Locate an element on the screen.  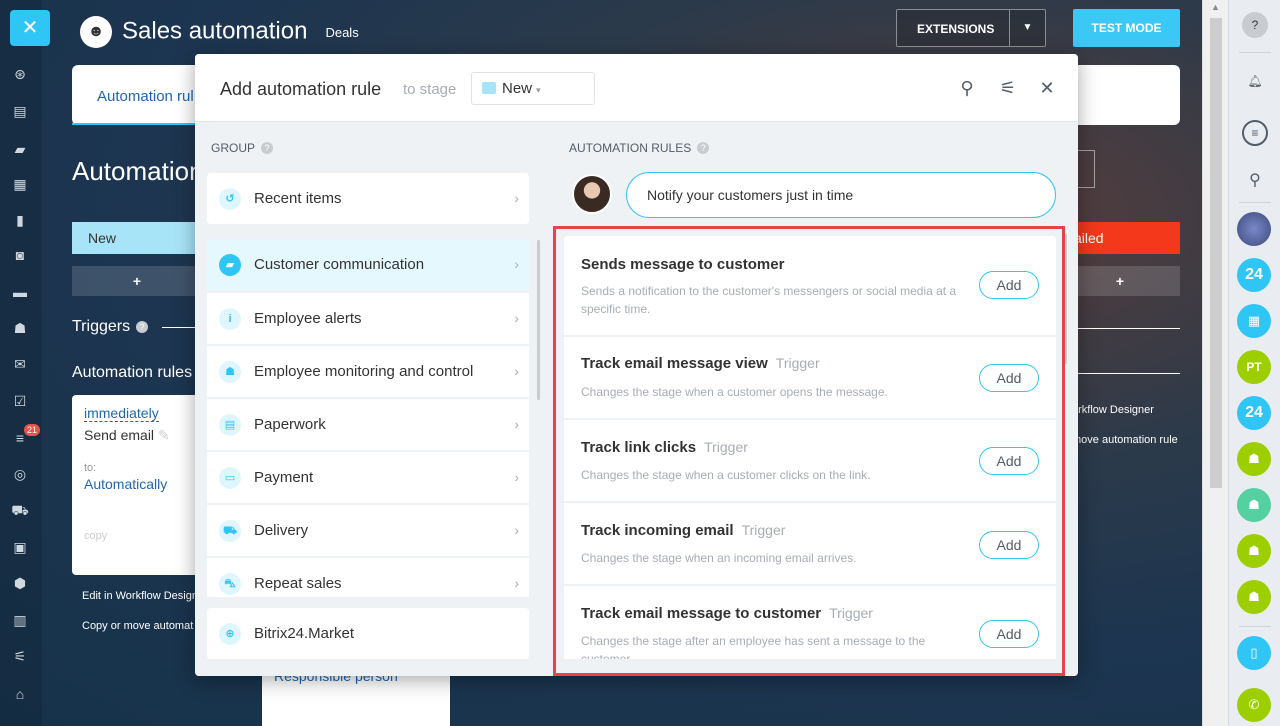
page-title: ☻ Sales automation Deals is located at coordinates (219, 32).